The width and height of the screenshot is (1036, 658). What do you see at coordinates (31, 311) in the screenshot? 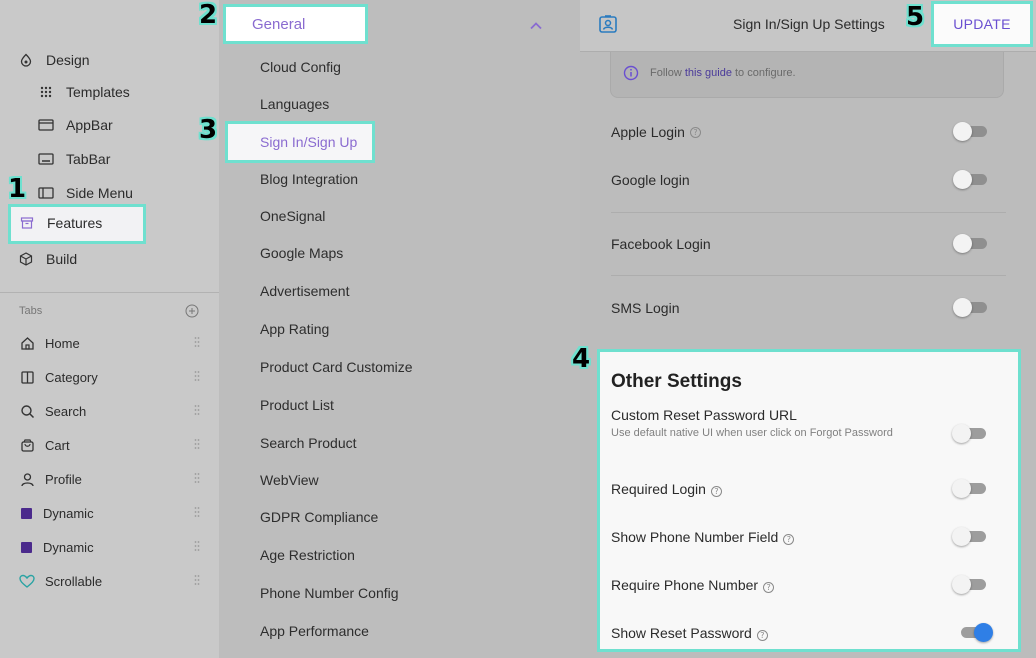
I see `tabs-section-label: Tabs` at bounding box center [31, 311].